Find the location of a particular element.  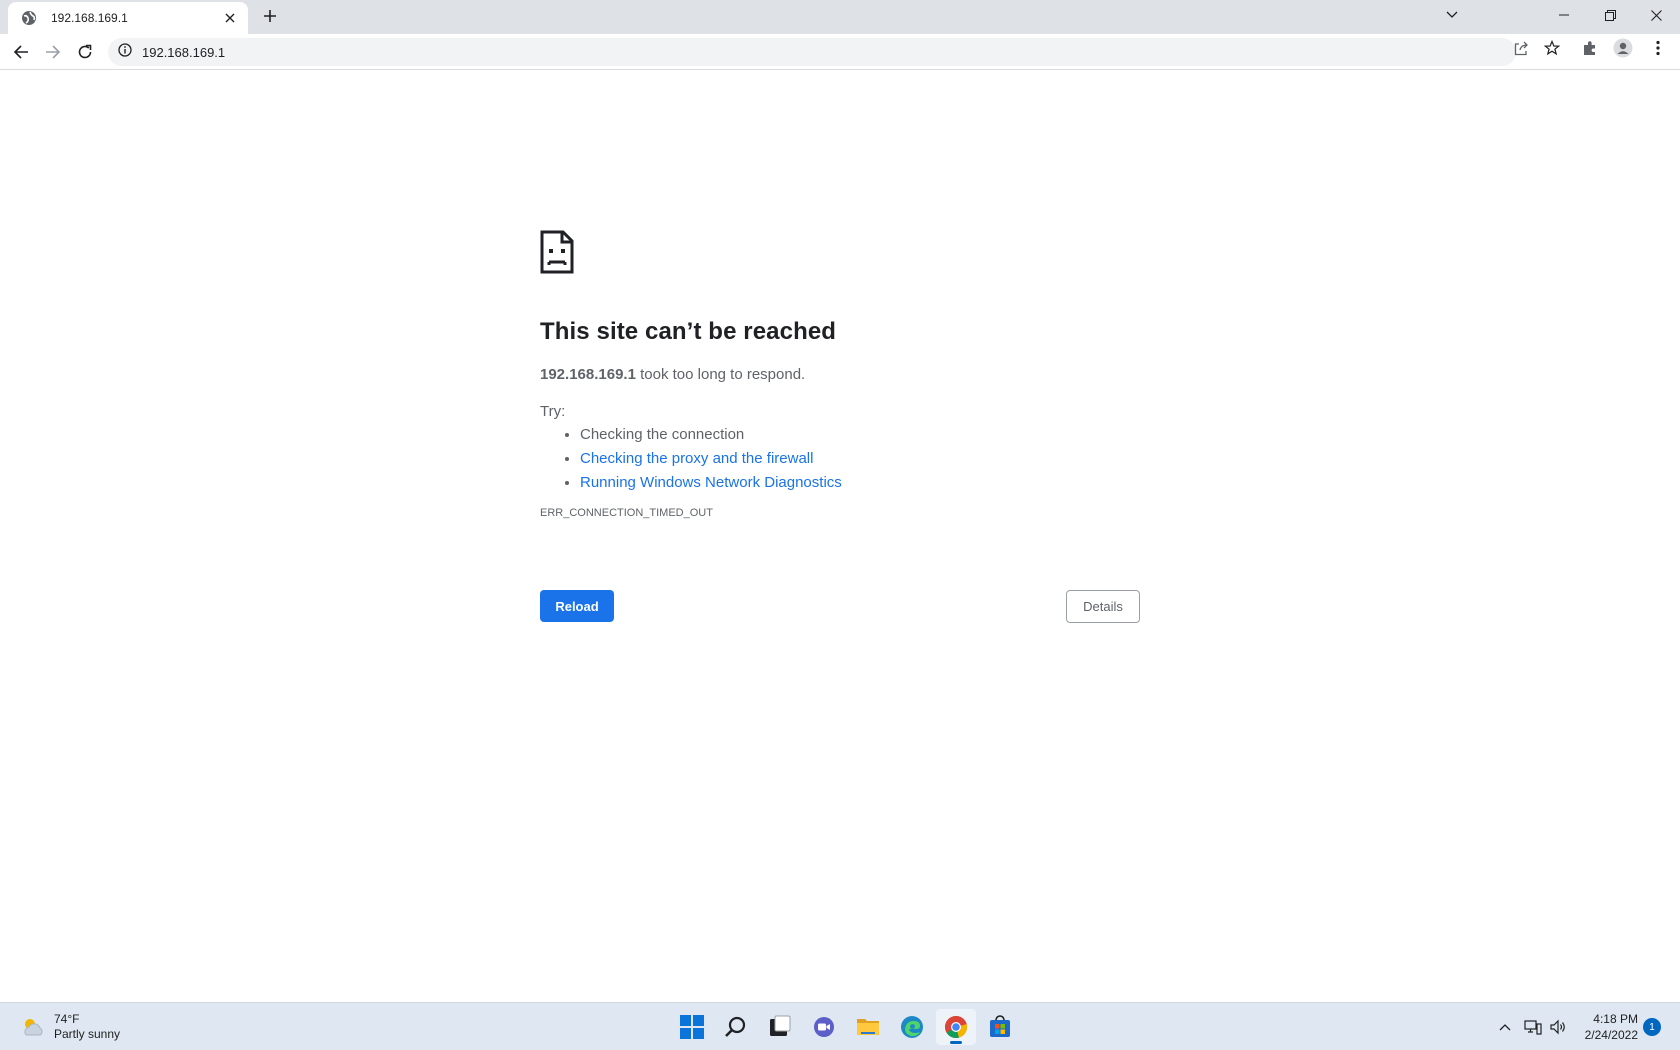

search-icon is located at coordinates (736, 1027).